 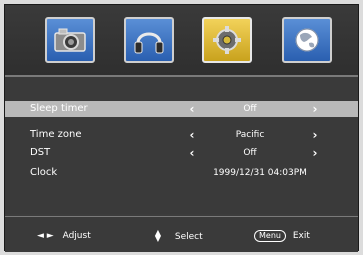 I want to click on setting-row-clock: Clock 1999/12/31 04:03PM, so click(x=181, y=173).